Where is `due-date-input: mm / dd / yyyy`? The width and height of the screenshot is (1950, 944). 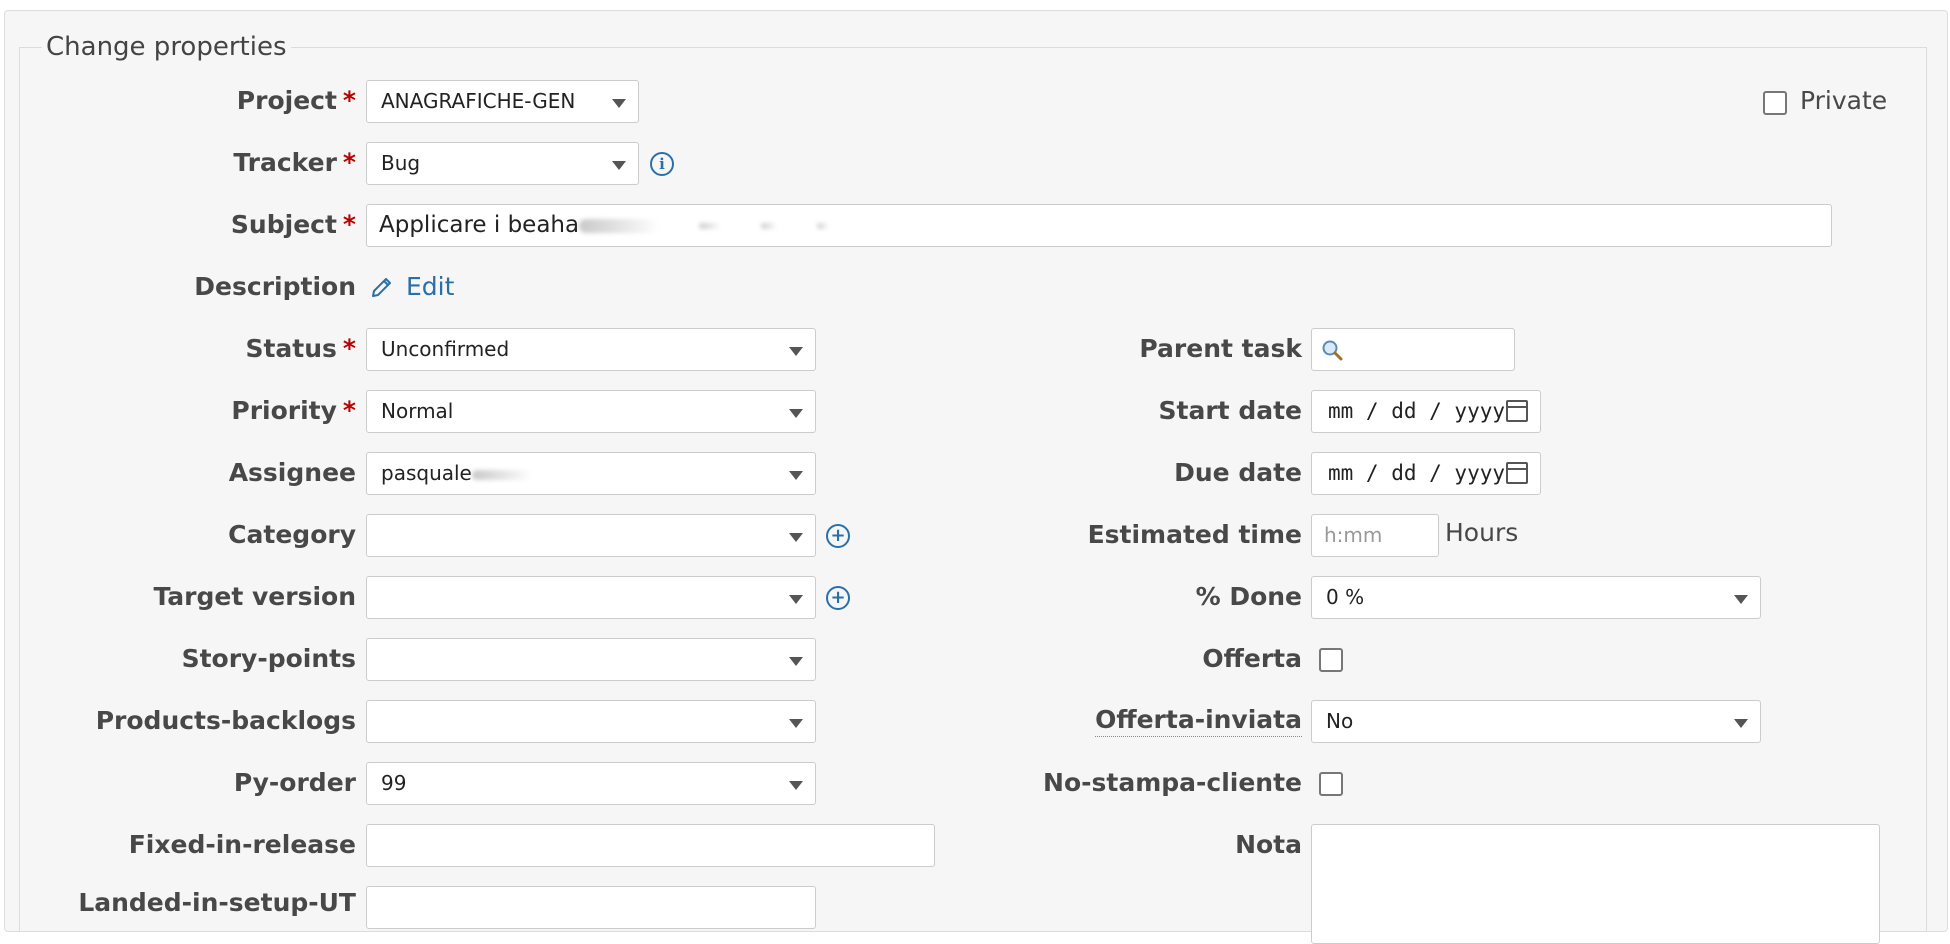
due-date-input: mm / dd / yyyy is located at coordinates (1426, 473).